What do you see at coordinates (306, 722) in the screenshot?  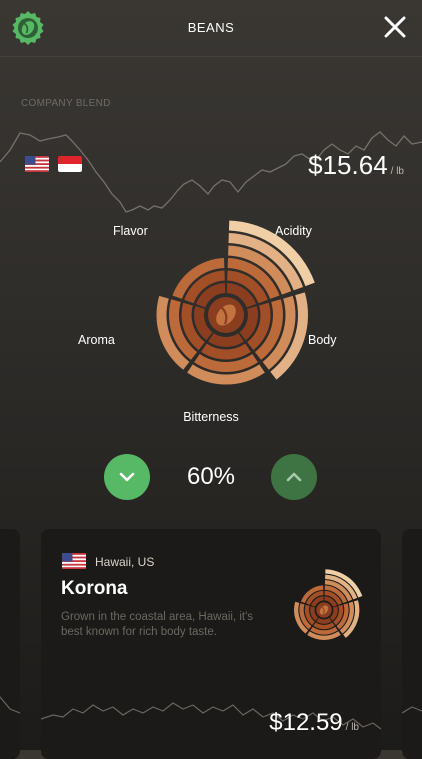 I see `card-price-value: $12.59` at bounding box center [306, 722].